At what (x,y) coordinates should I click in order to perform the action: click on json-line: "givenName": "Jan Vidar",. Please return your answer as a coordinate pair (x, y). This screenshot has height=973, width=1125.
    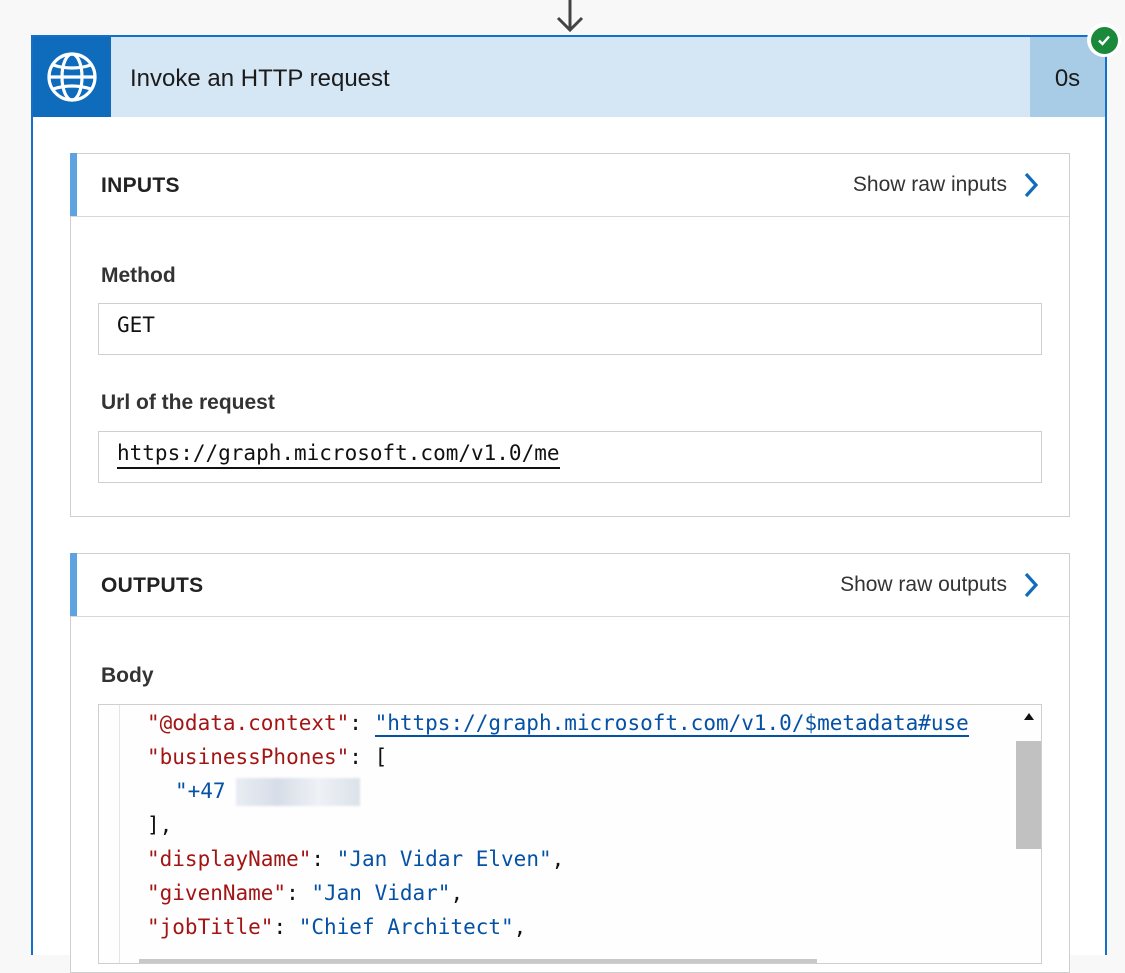
    Looking at the image, I should click on (305, 893).